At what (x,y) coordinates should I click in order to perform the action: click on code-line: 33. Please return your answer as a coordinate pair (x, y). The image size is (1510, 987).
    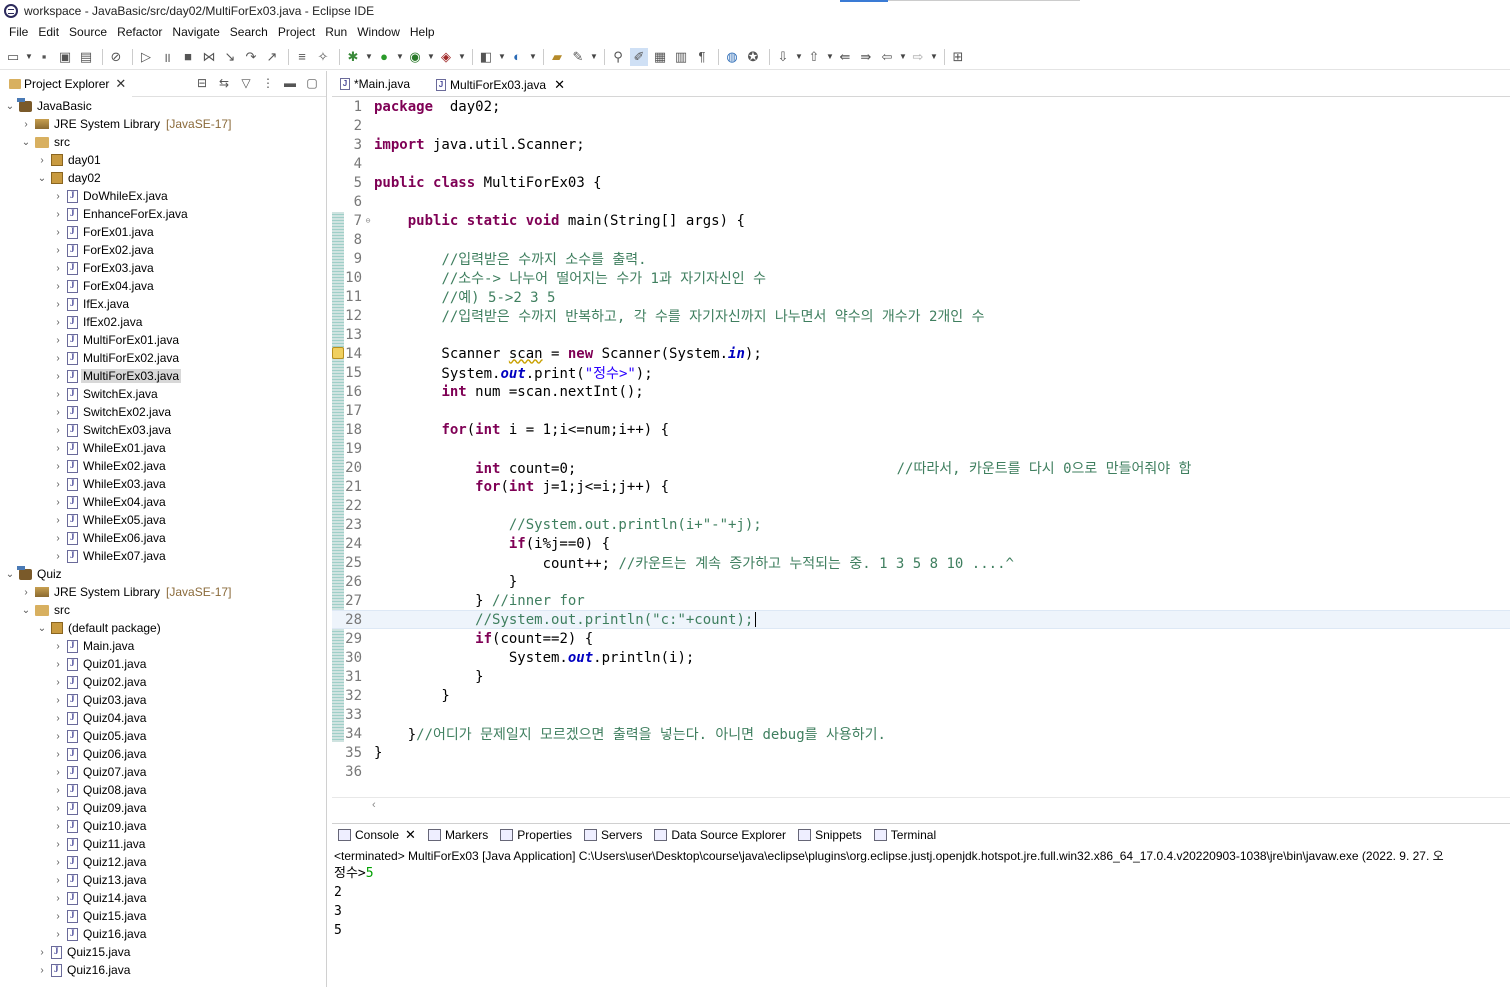
    Looking at the image, I should click on (921, 714).